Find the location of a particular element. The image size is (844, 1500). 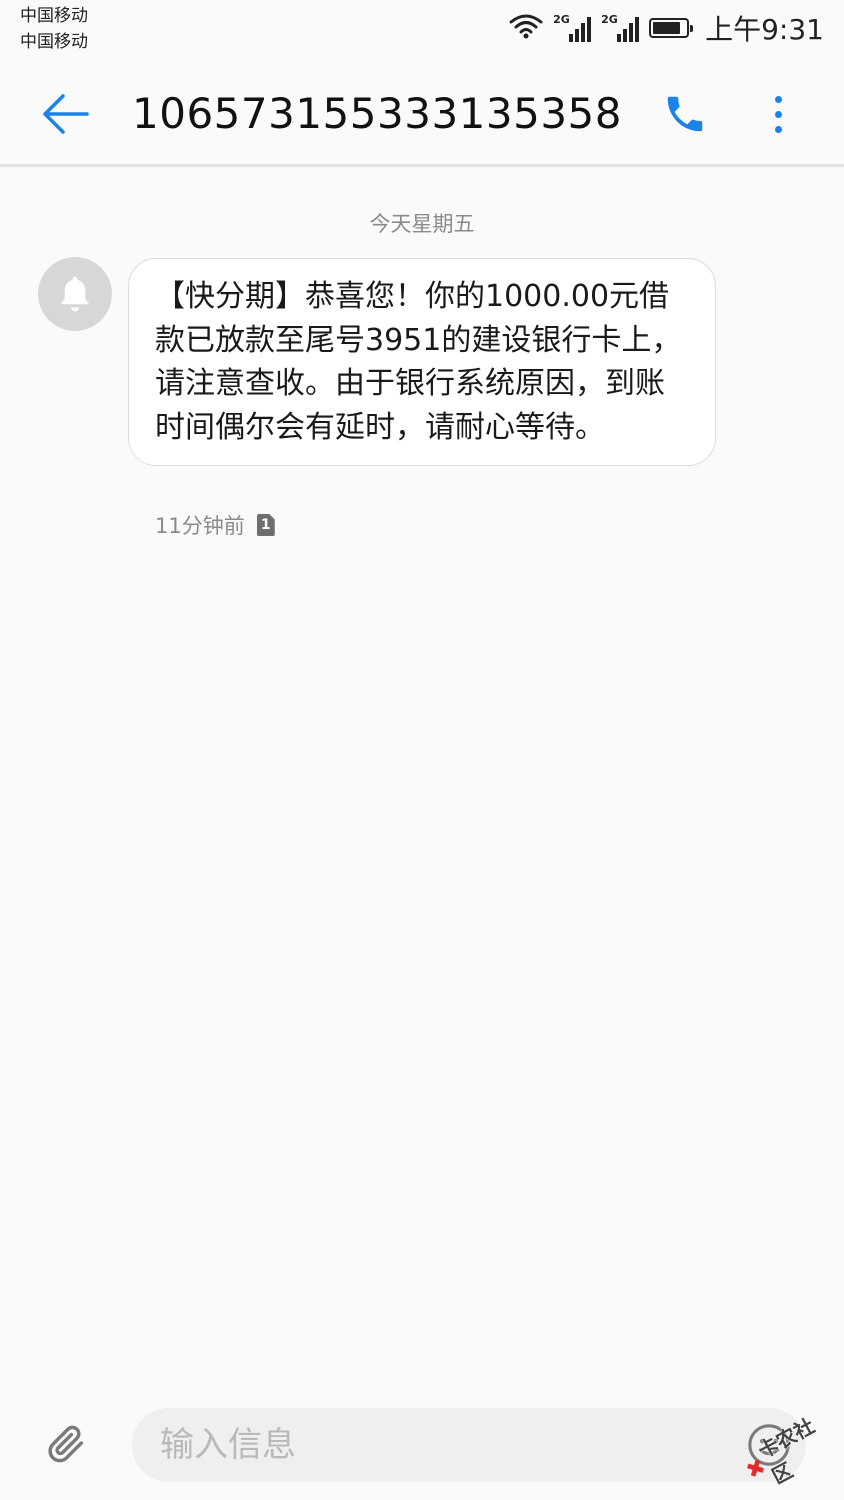

back-arrow-icon is located at coordinates (66, 114).